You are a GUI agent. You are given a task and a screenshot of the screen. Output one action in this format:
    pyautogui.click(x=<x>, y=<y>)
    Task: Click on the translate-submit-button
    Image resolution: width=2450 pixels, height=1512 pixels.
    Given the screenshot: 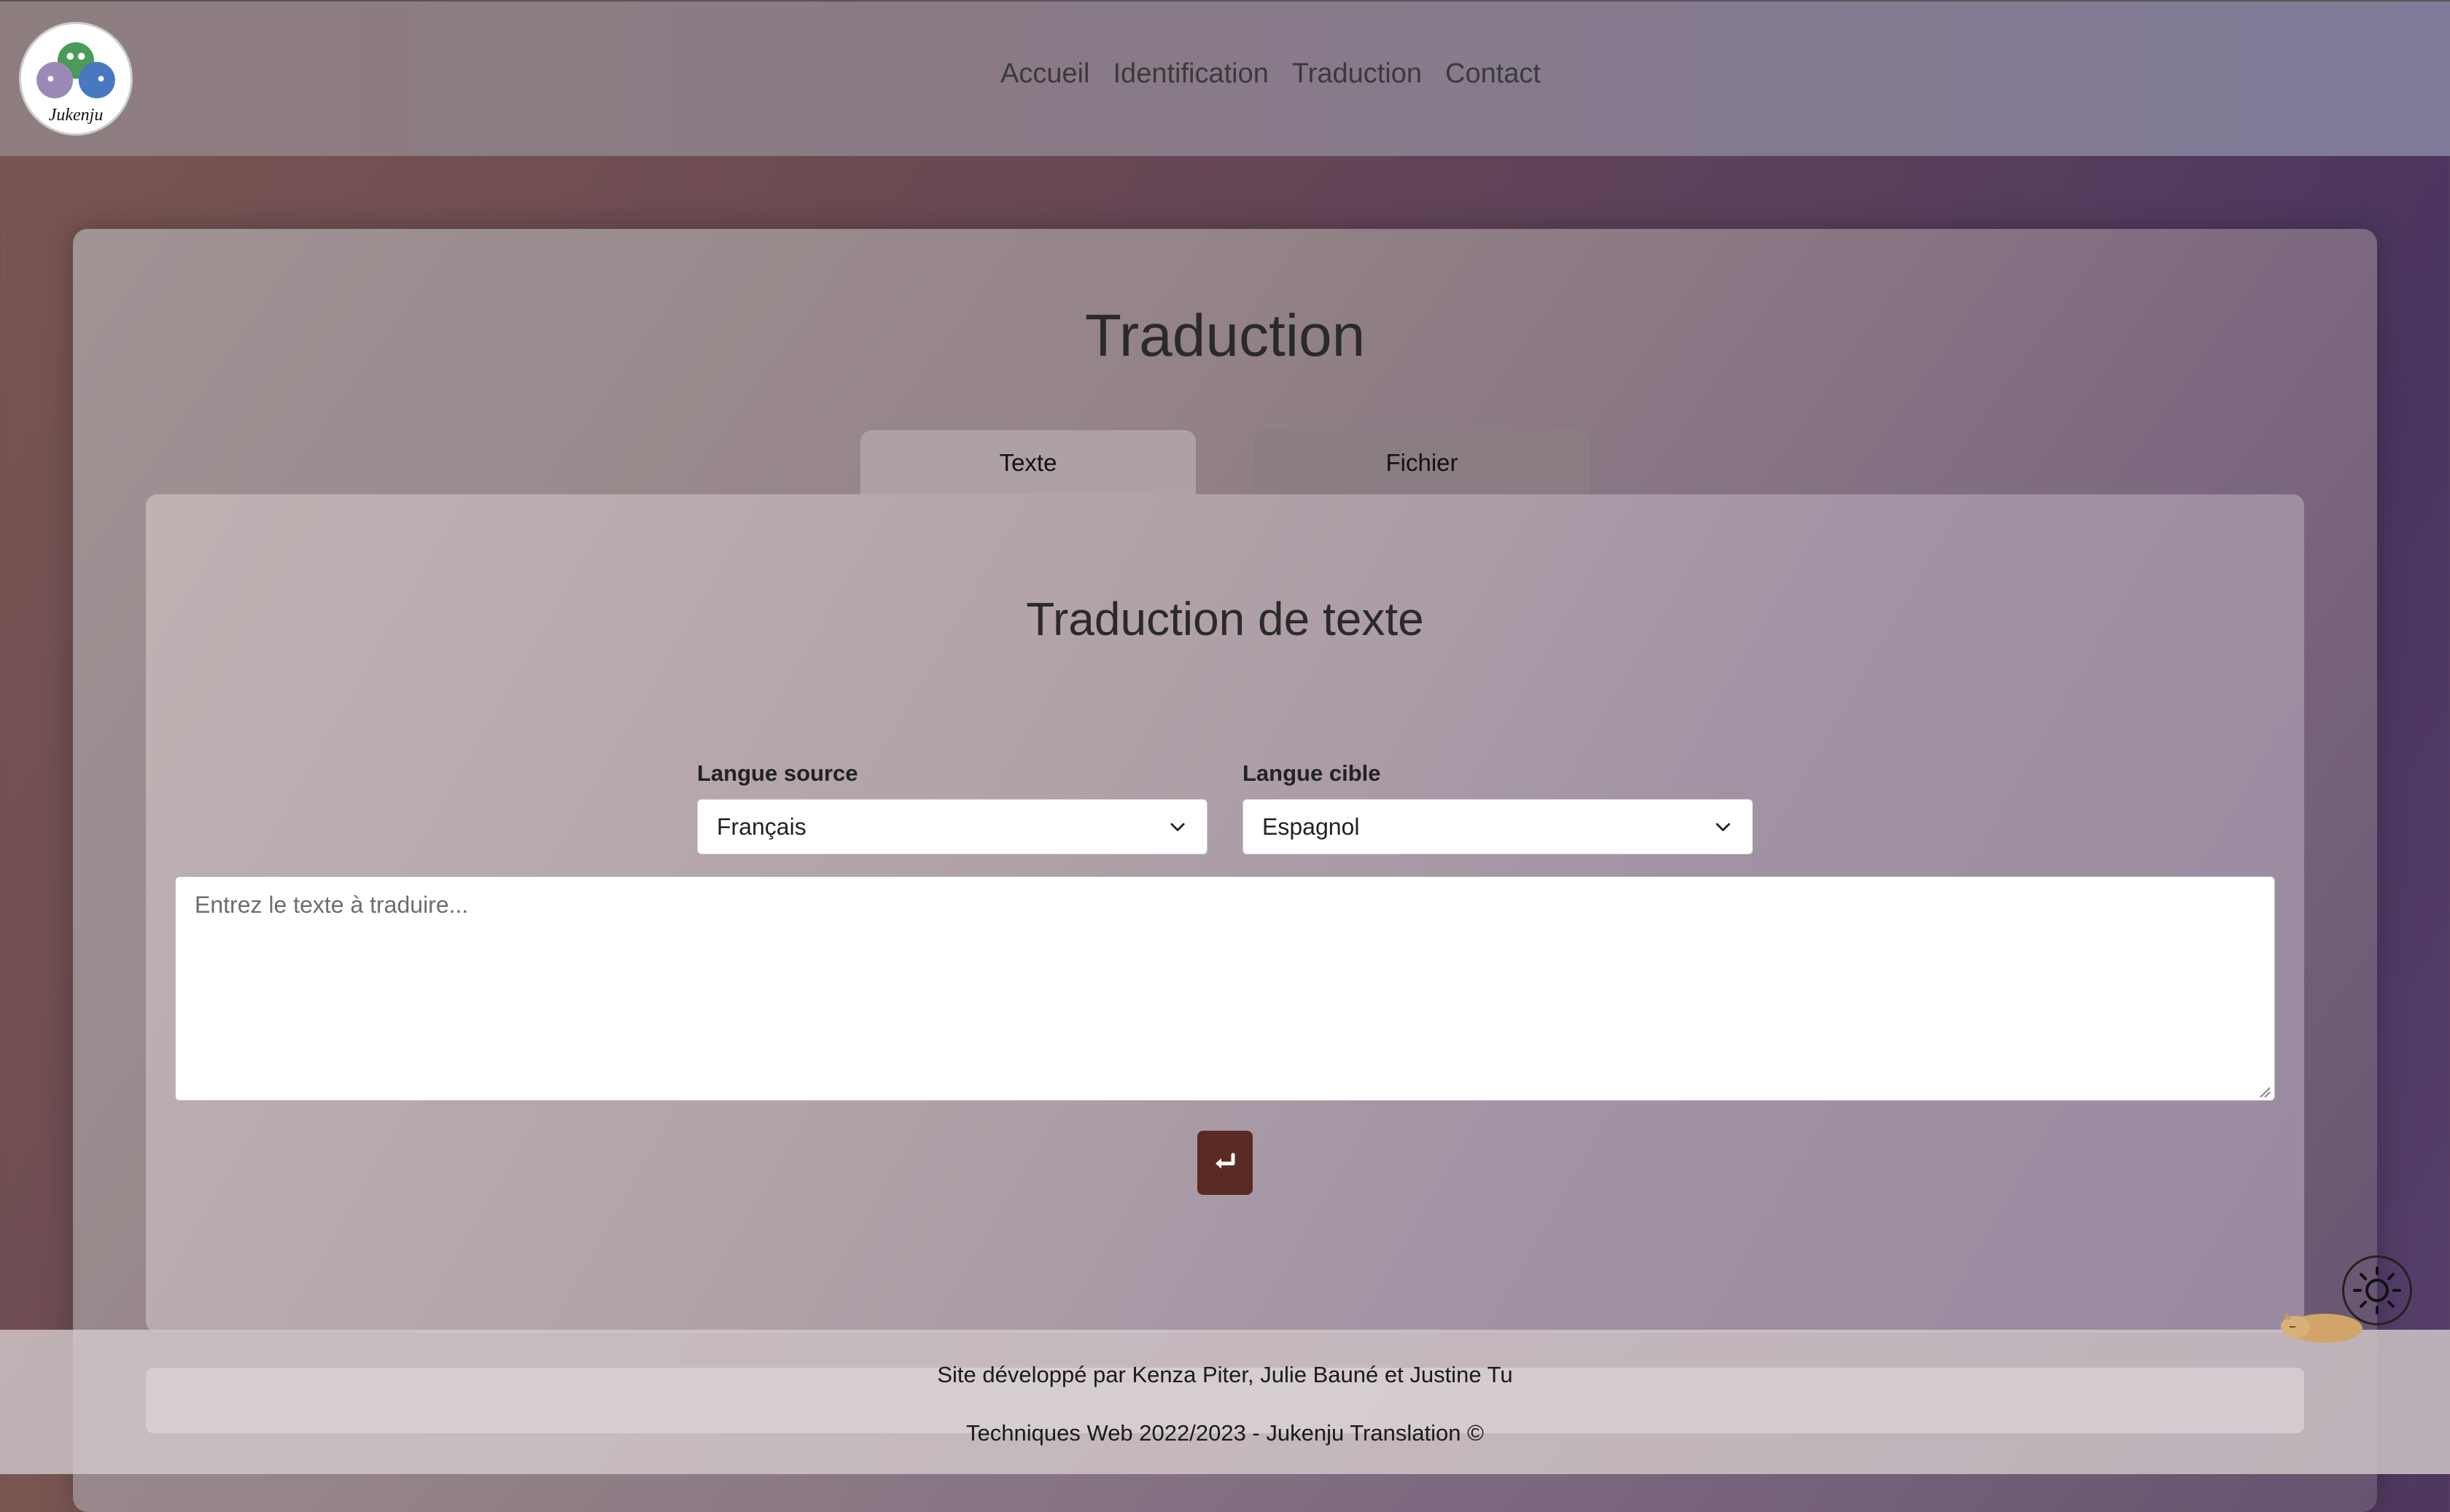 What is the action you would take?
    pyautogui.click(x=1225, y=1163)
    